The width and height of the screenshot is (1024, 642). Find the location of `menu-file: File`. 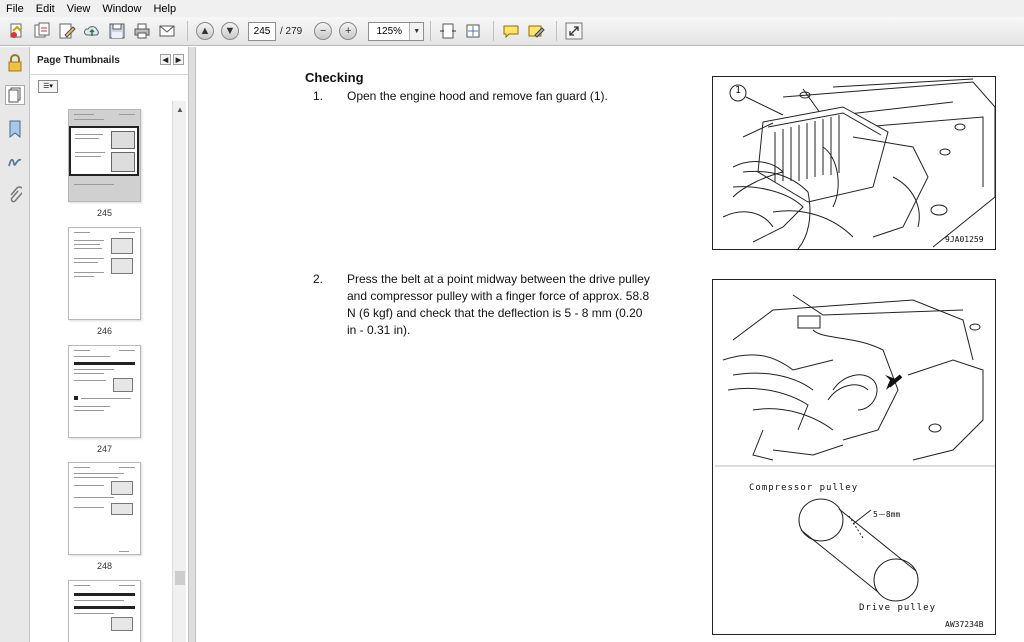

menu-file: File is located at coordinates (15, 9).